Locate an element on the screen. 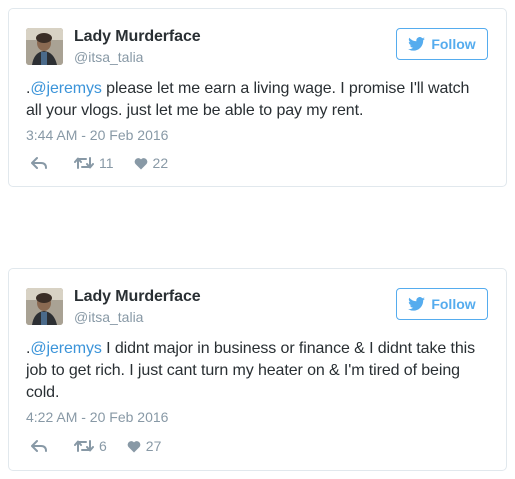 The image size is (515, 479). like-button: 27 is located at coordinates (144, 446).